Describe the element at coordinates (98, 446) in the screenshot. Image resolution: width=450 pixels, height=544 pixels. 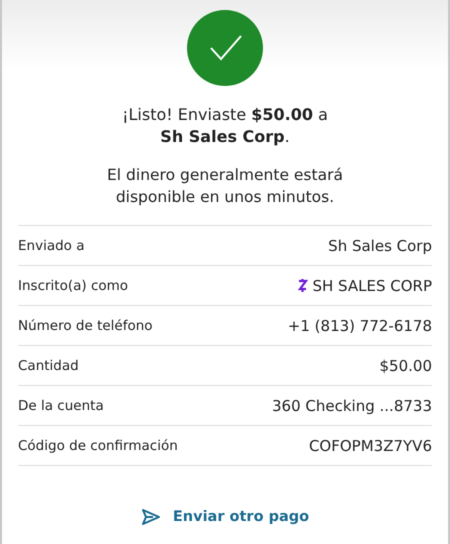
I see `detail-label: Código de confirmación` at that location.